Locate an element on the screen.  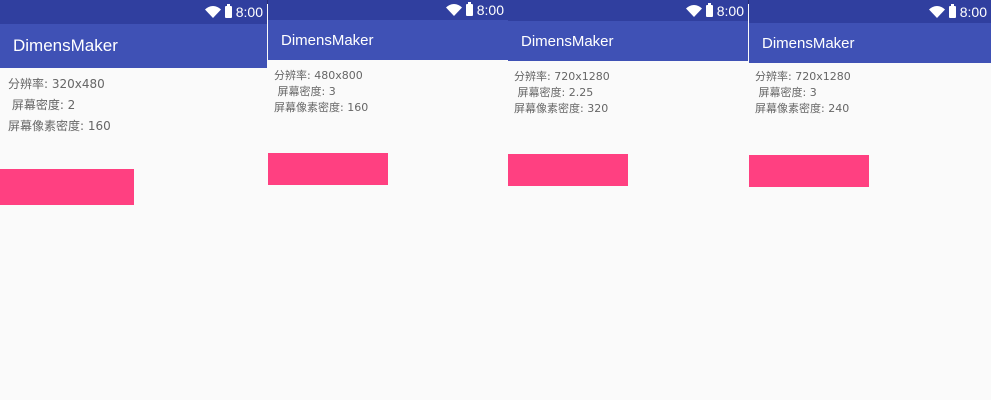
resolution-text: 分辨率: 320x480 is located at coordinates (56, 84).